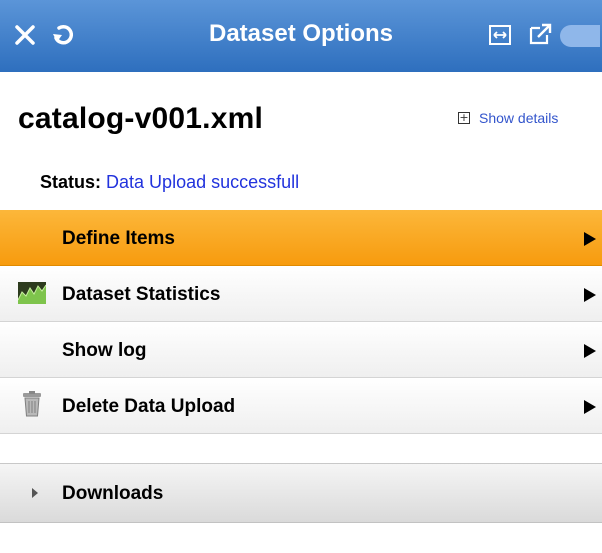 The height and width of the screenshot is (553, 602). Describe the element at coordinates (32, 406) in the screenshot. I see `trash-icon` at that location.